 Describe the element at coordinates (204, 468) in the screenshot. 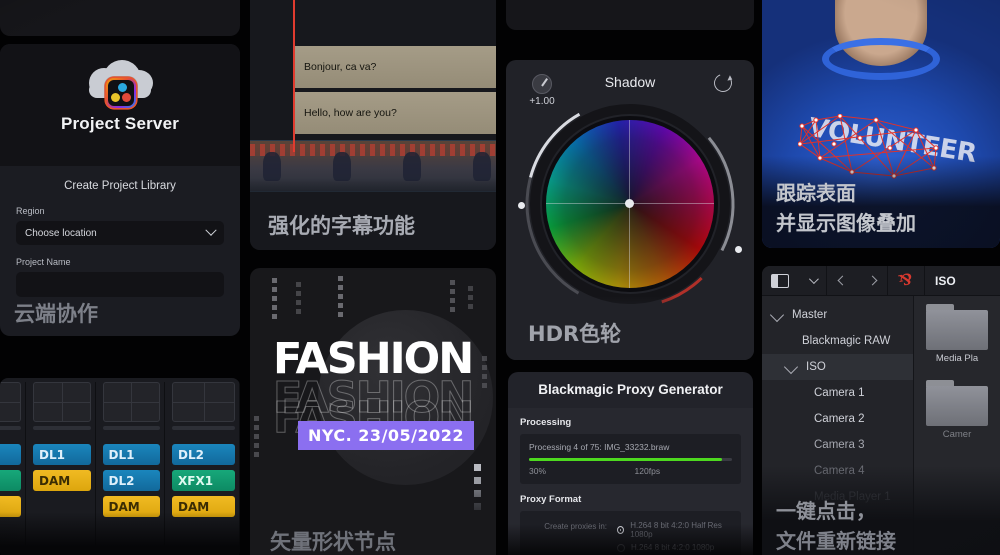

I see `timeline-column: DL2 XFX1 DAM` at that location.